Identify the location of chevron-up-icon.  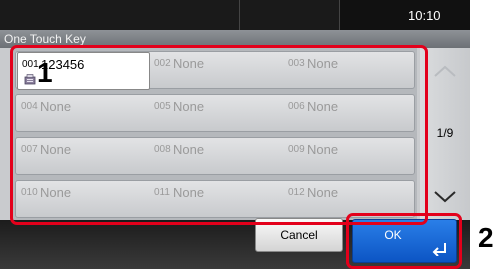
(445, 71).